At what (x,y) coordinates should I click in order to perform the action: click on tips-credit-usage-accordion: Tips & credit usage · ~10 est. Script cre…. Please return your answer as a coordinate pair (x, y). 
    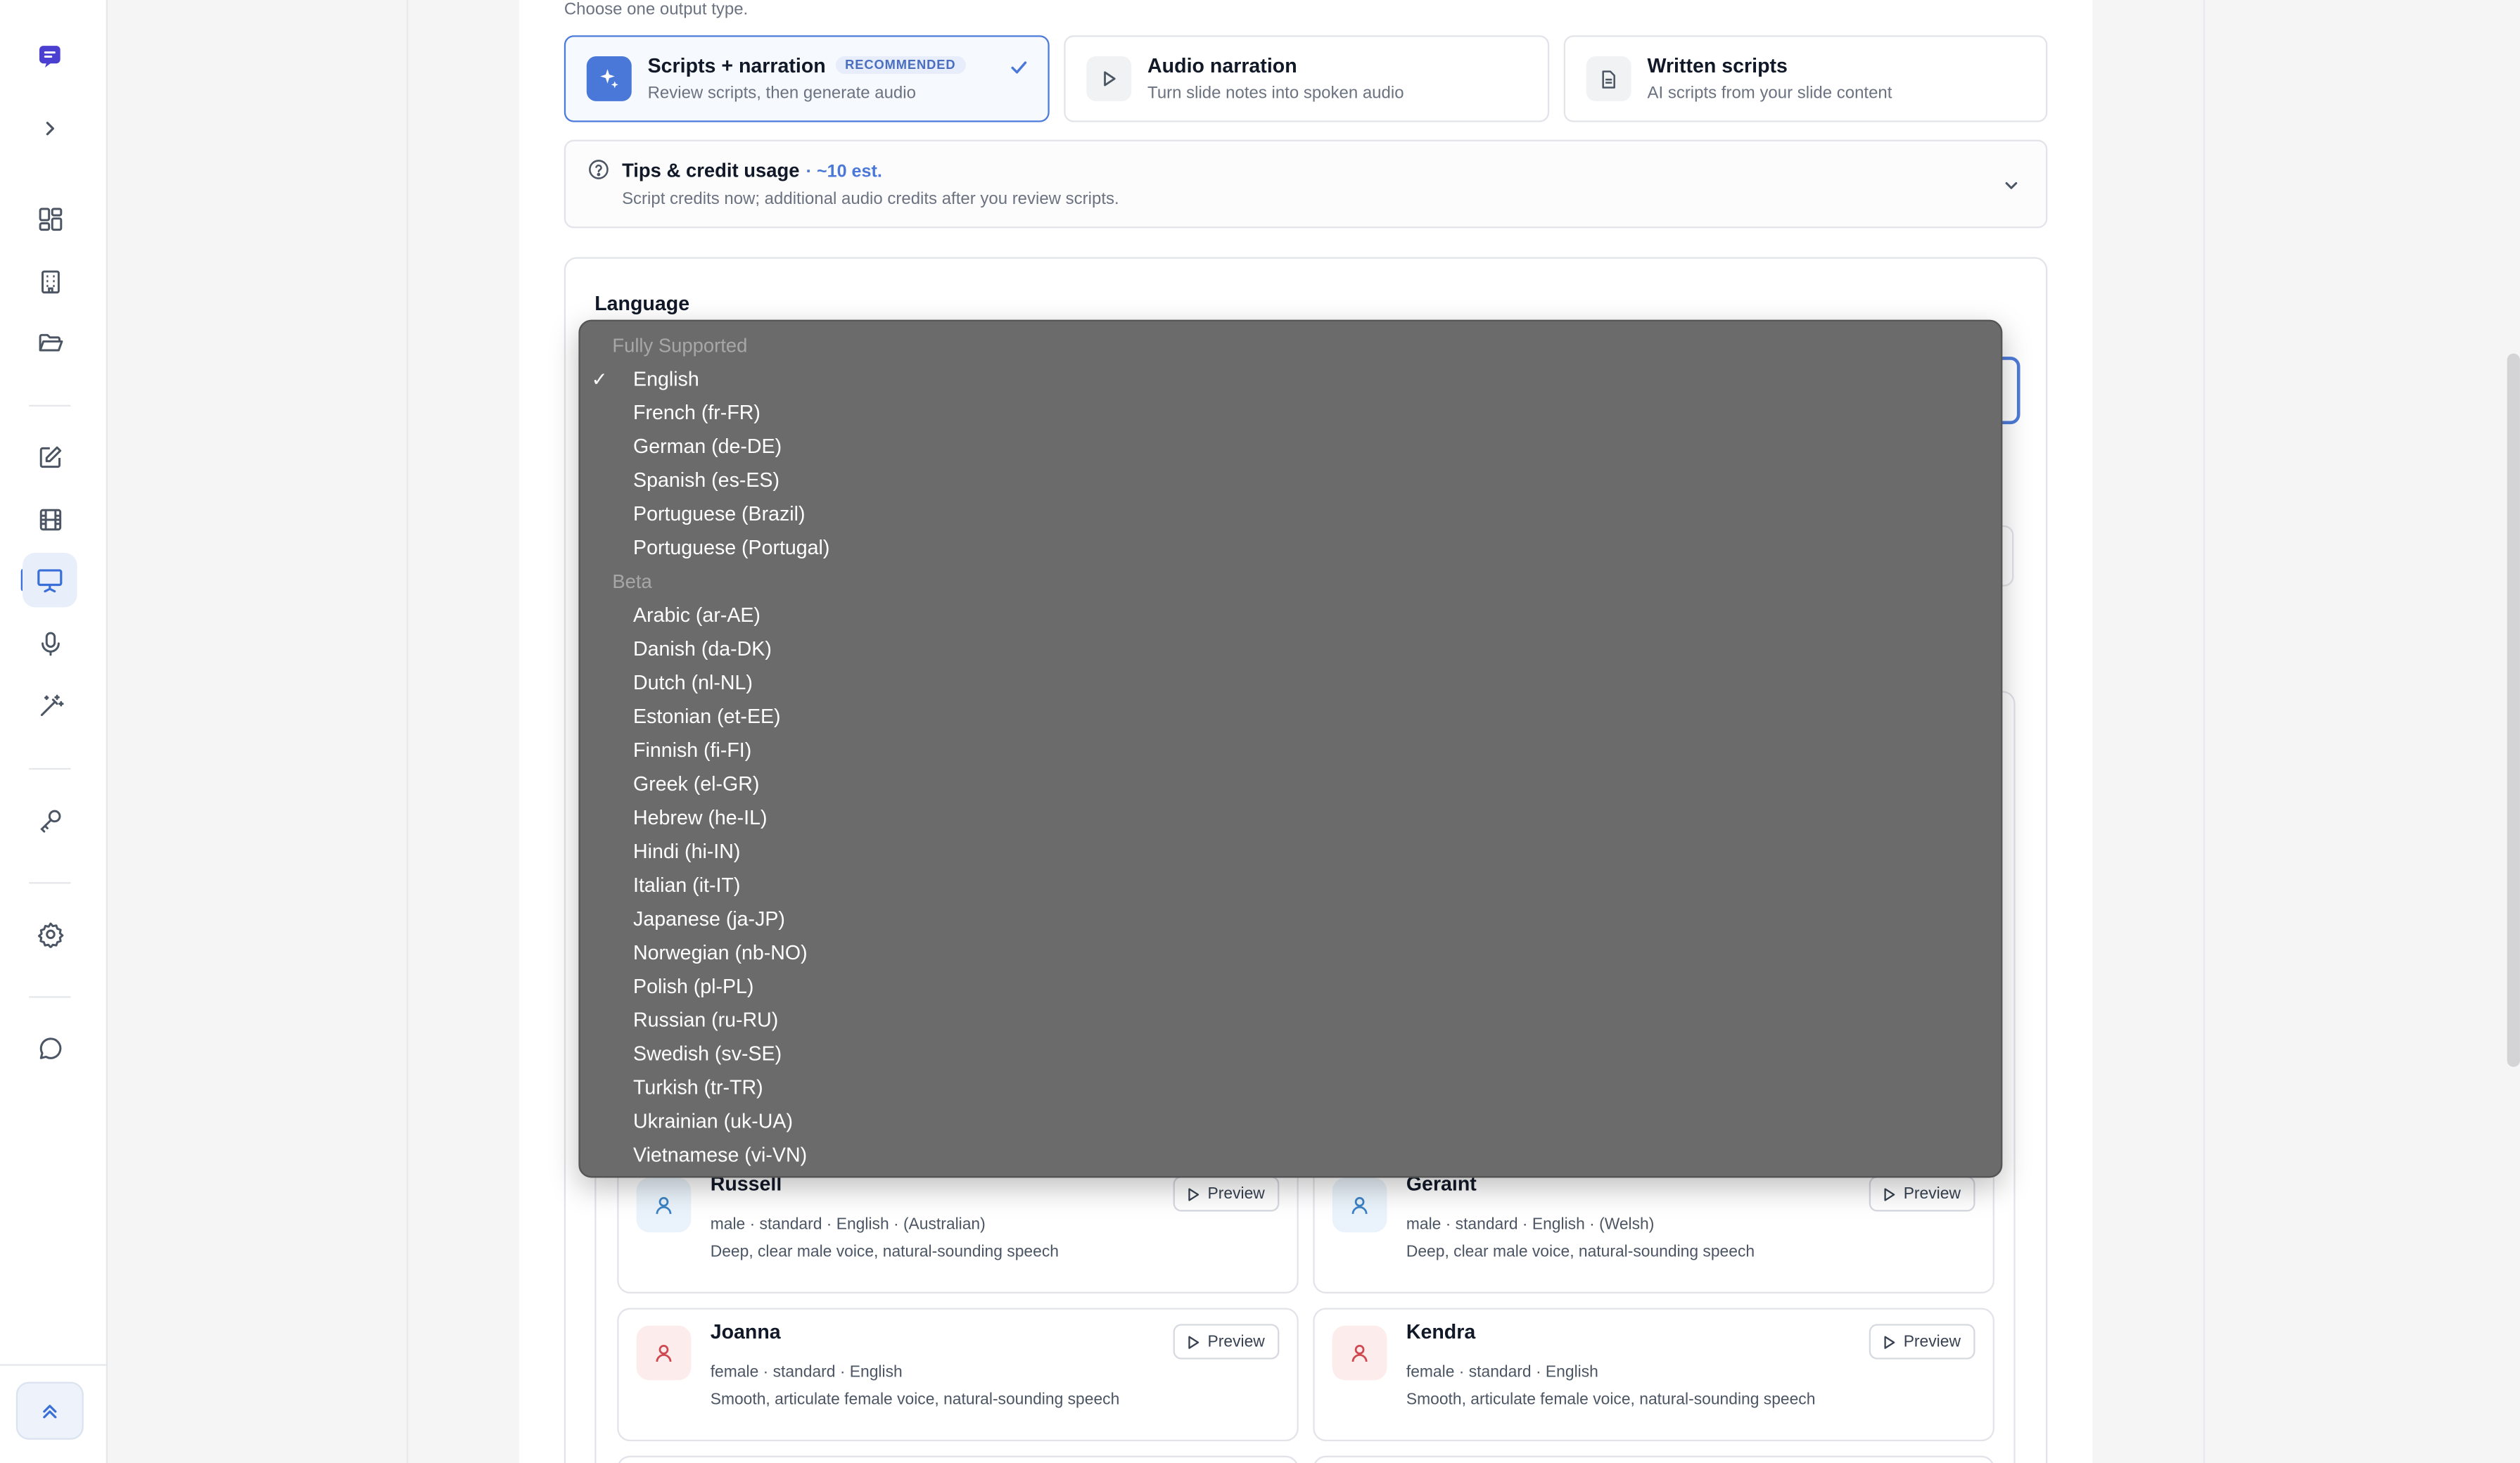
    Looking at the image, I should click on (1306, 184).